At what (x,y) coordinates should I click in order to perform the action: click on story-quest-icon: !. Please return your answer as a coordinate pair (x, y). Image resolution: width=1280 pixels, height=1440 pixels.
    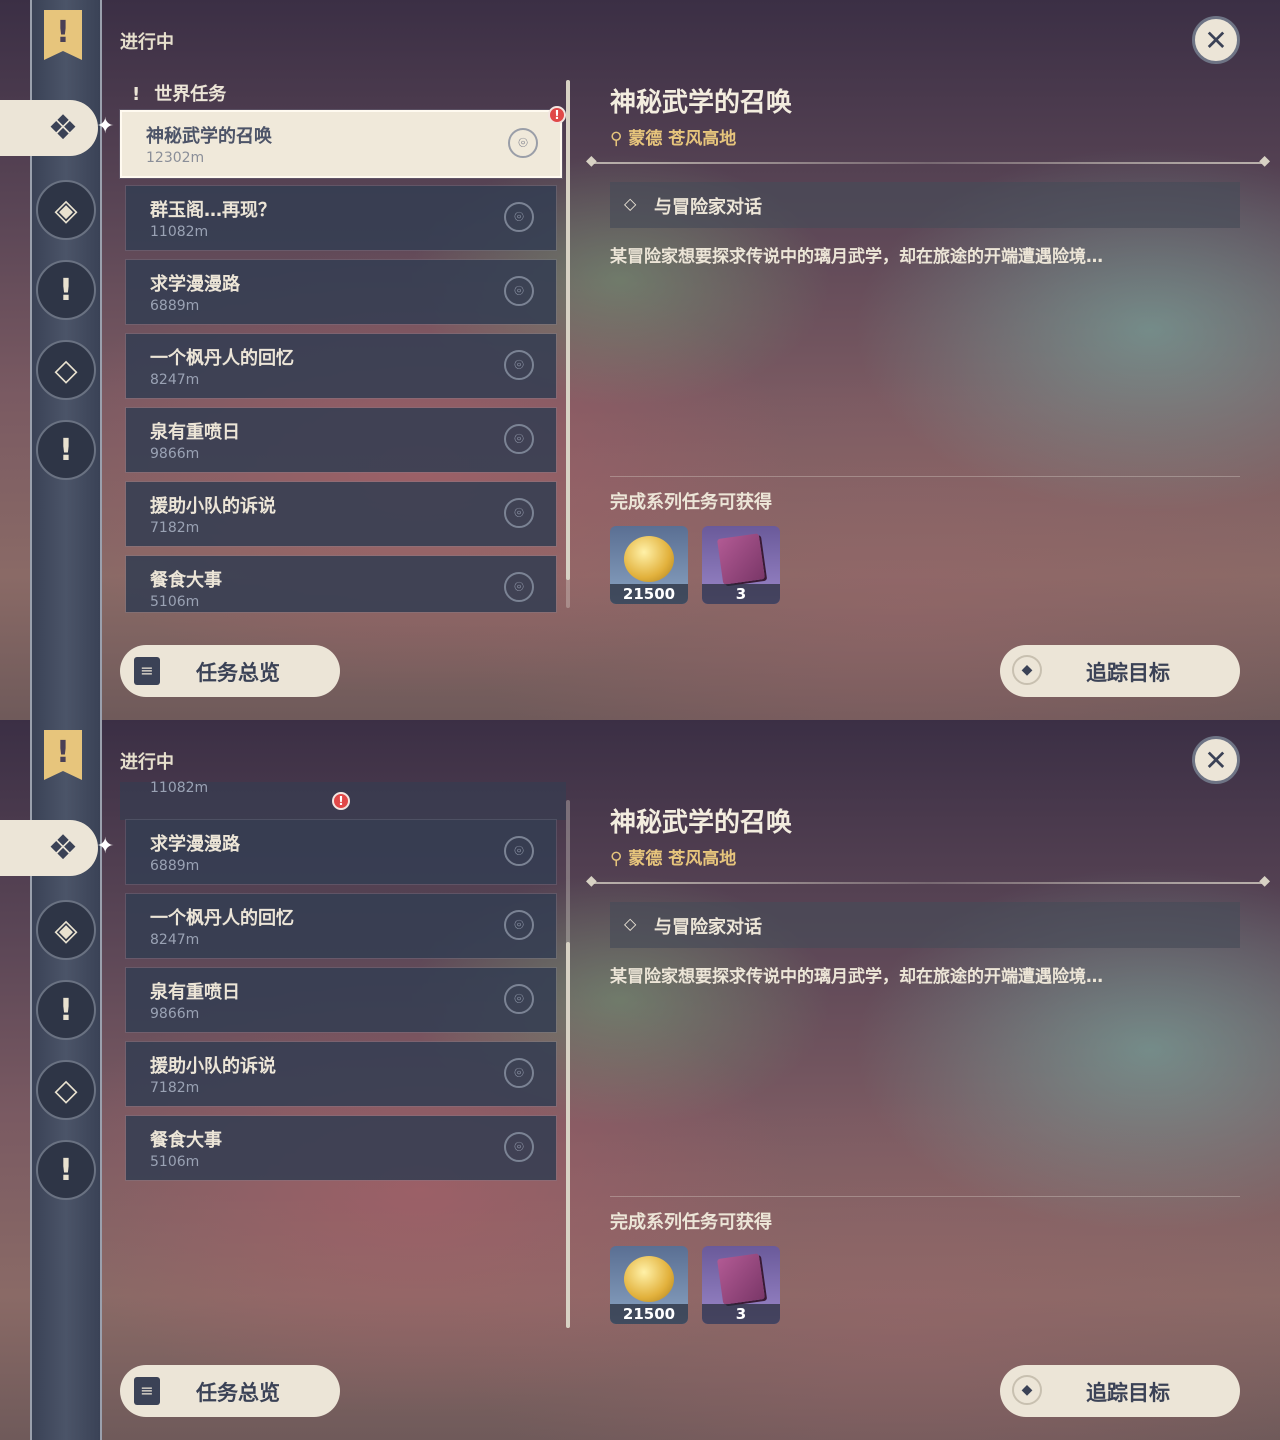
    Looking at the image, I should click on (66, 290).